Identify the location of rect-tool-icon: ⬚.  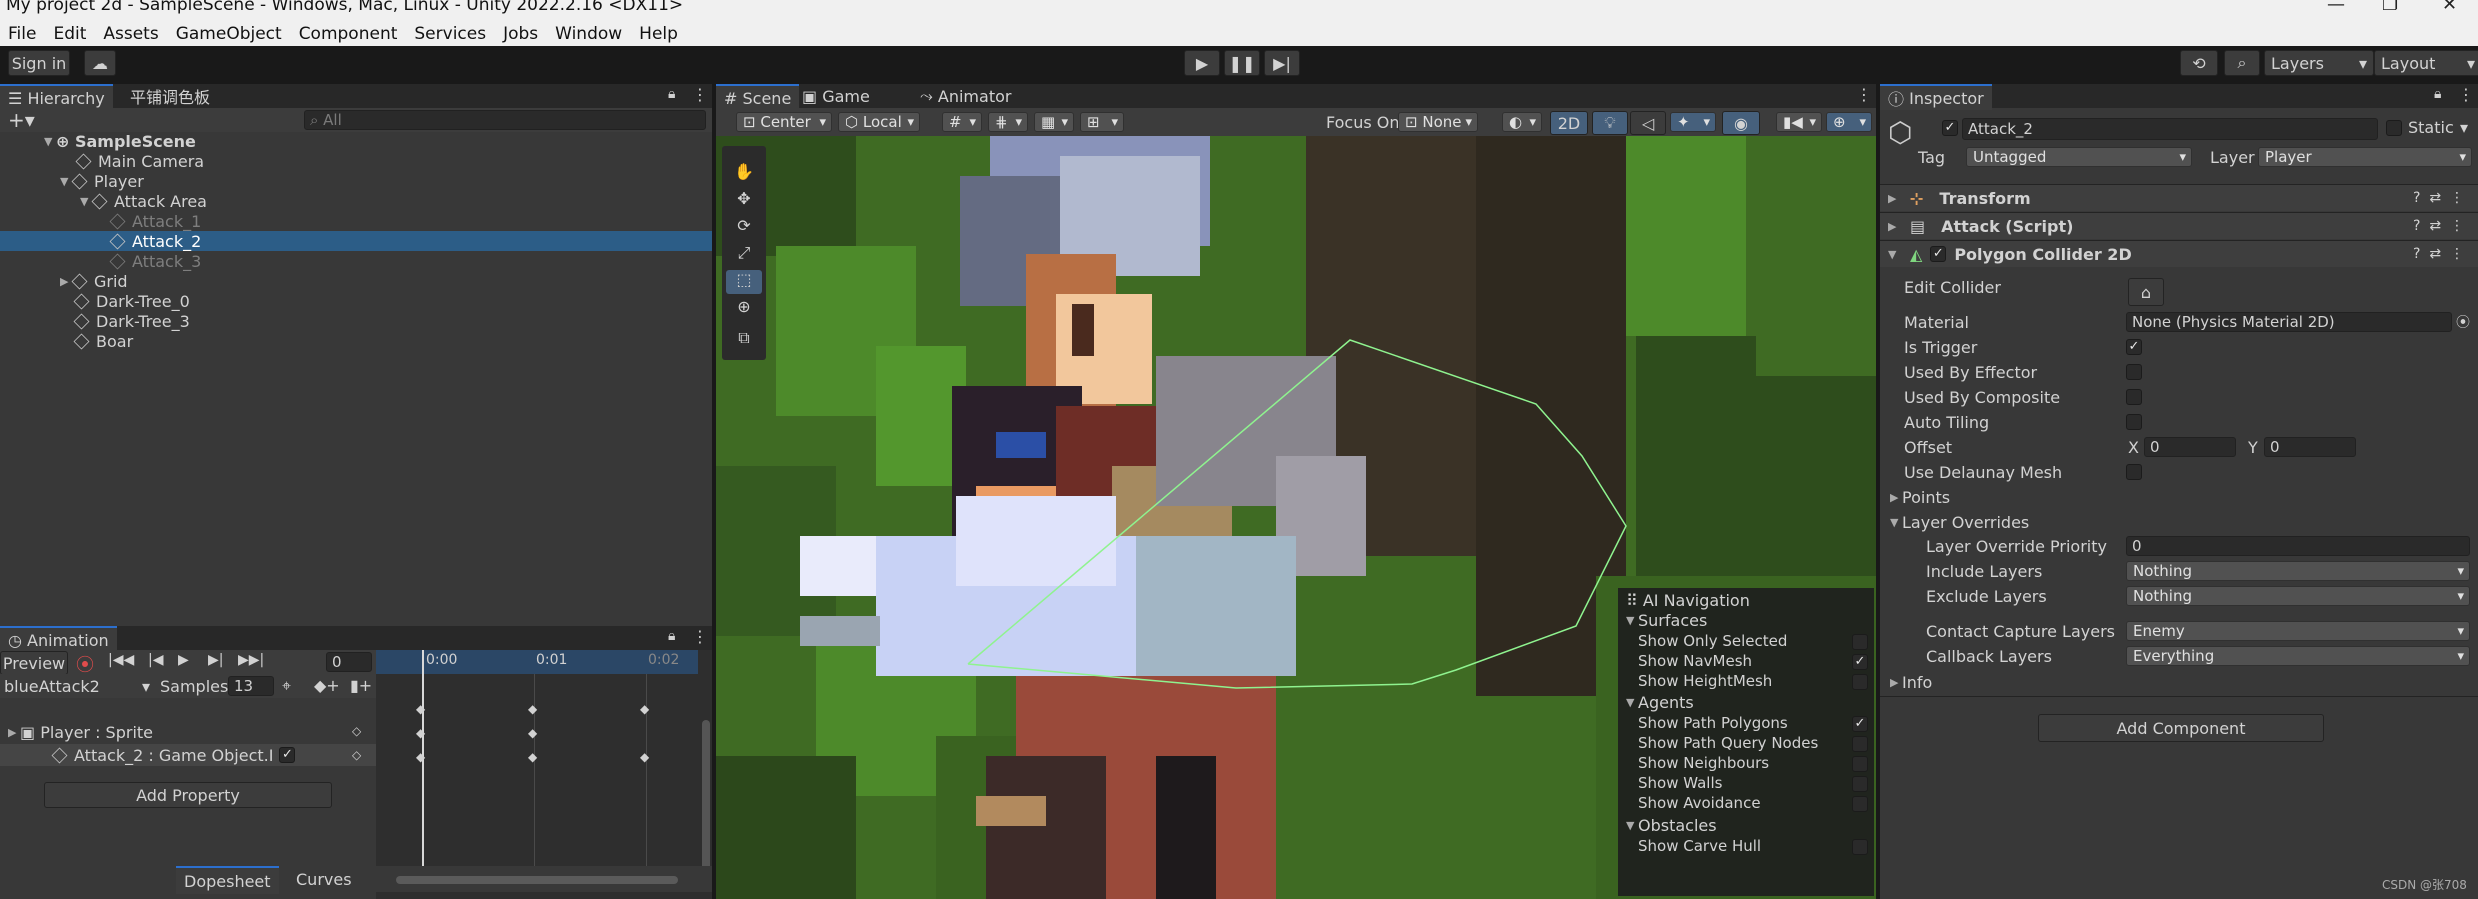
(744, 282).